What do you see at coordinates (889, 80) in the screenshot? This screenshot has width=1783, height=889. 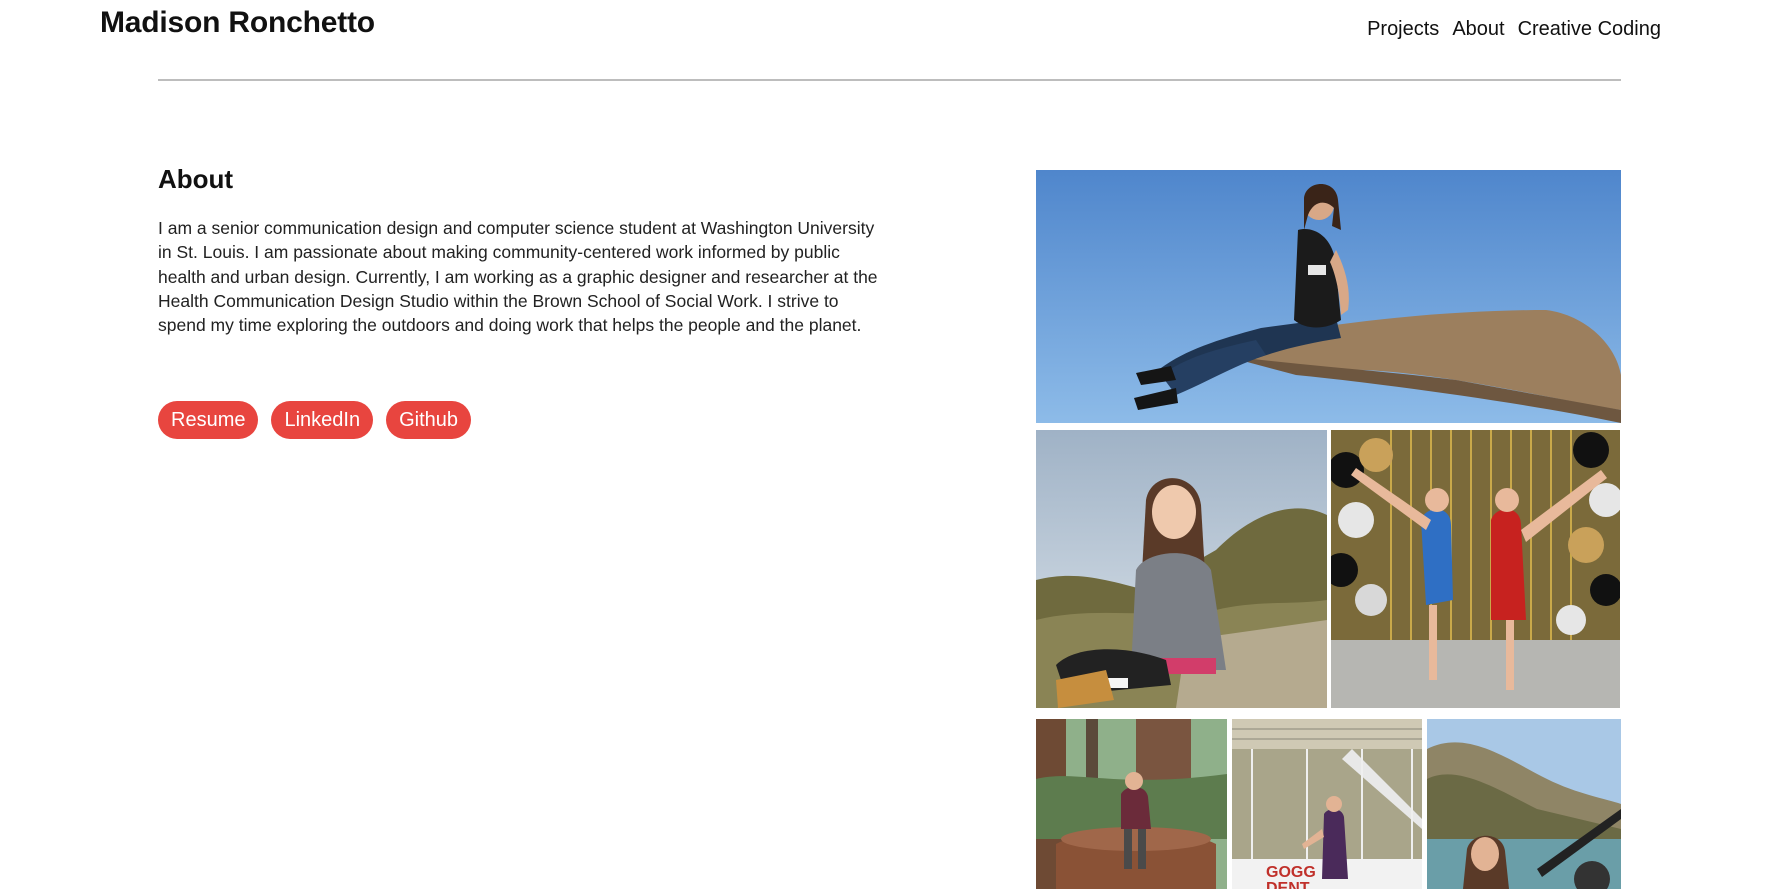 I see `header-divider` at bounding box center [889, 80].